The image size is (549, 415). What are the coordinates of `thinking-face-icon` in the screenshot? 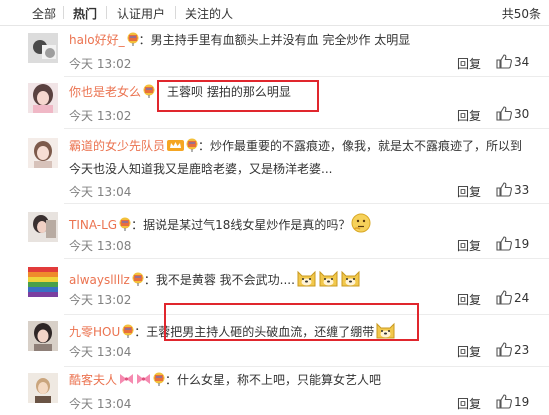 It's located at (361, 225).